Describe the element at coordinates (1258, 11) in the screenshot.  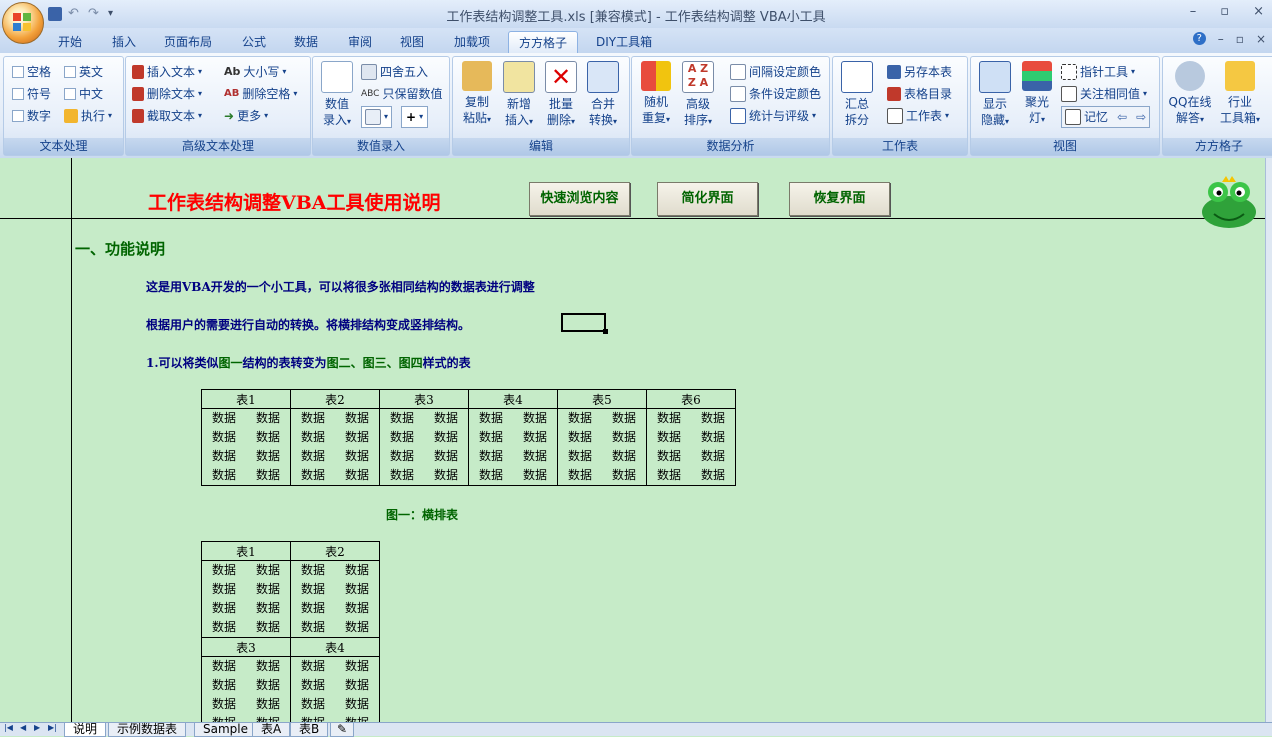
I see `close-icon: ×` at that location.